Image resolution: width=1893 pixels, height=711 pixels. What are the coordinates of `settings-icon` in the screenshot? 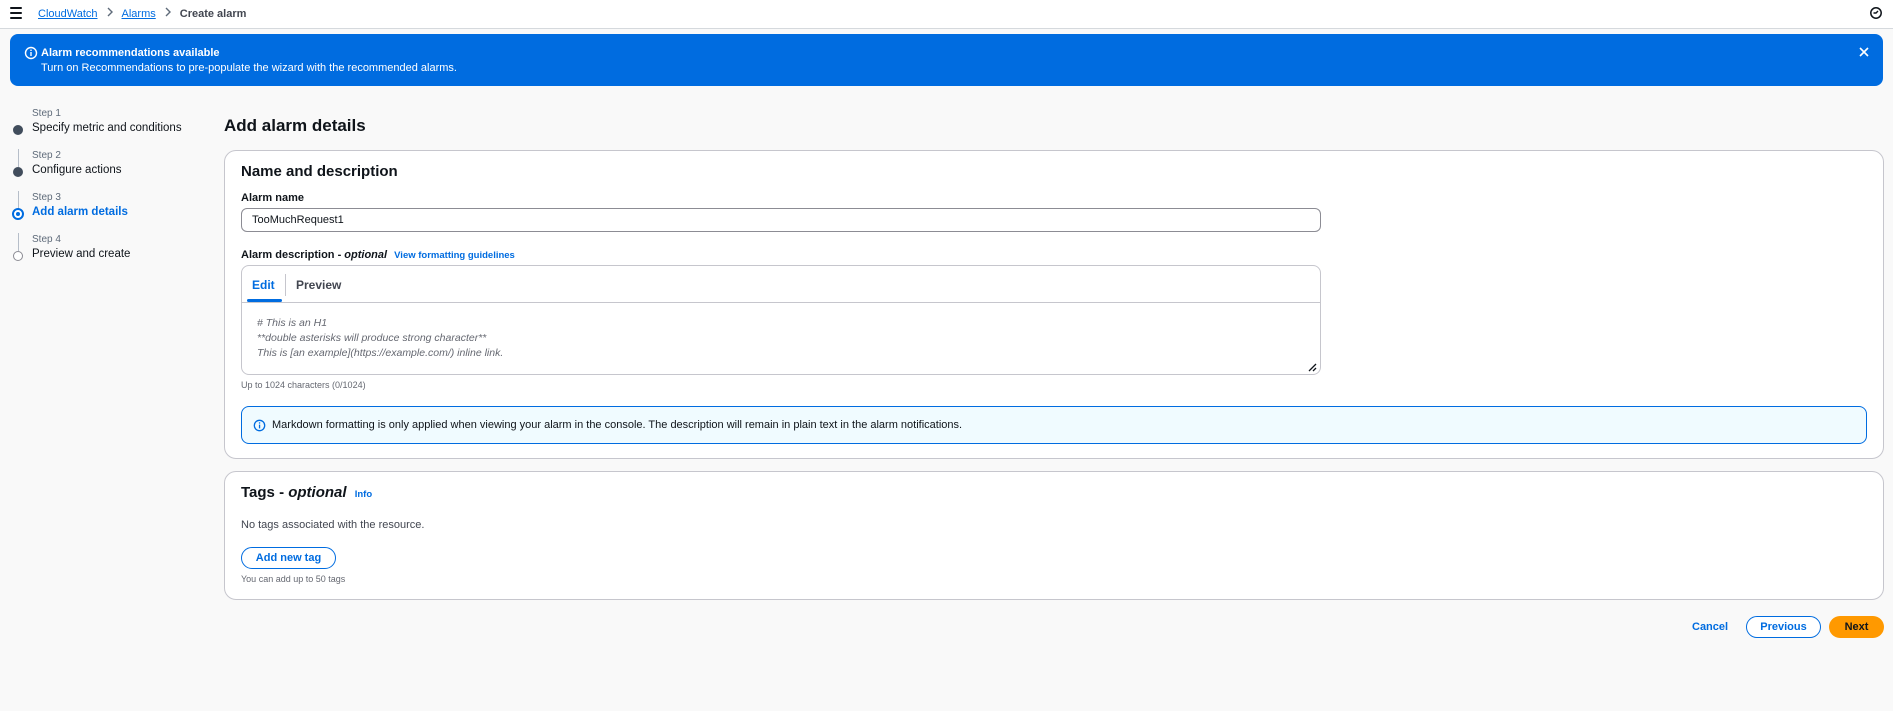 It's located at (1876, 13).